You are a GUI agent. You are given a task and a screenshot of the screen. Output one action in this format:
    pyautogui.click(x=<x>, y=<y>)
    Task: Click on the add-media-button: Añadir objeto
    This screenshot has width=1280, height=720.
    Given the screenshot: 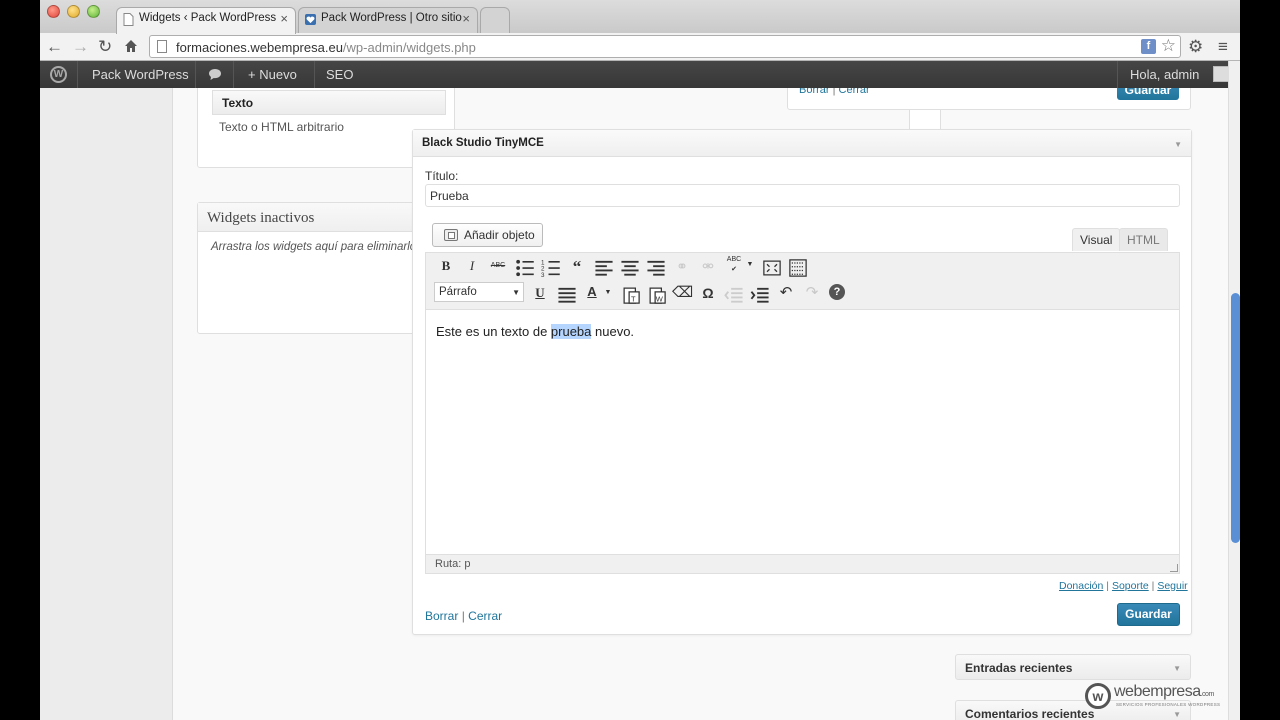 What is the action you would take?
    pyautogui.click(x=487, y=235)
    